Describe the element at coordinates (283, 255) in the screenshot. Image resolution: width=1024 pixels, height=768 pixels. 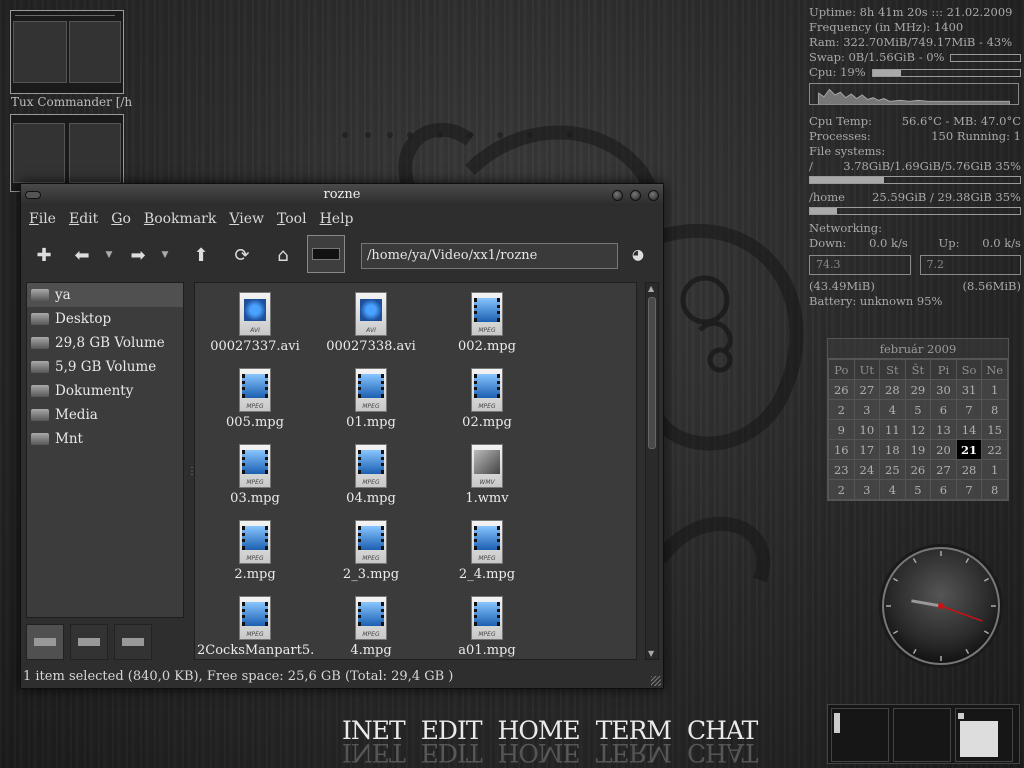
I see `home-icon: ⌂` at that location.